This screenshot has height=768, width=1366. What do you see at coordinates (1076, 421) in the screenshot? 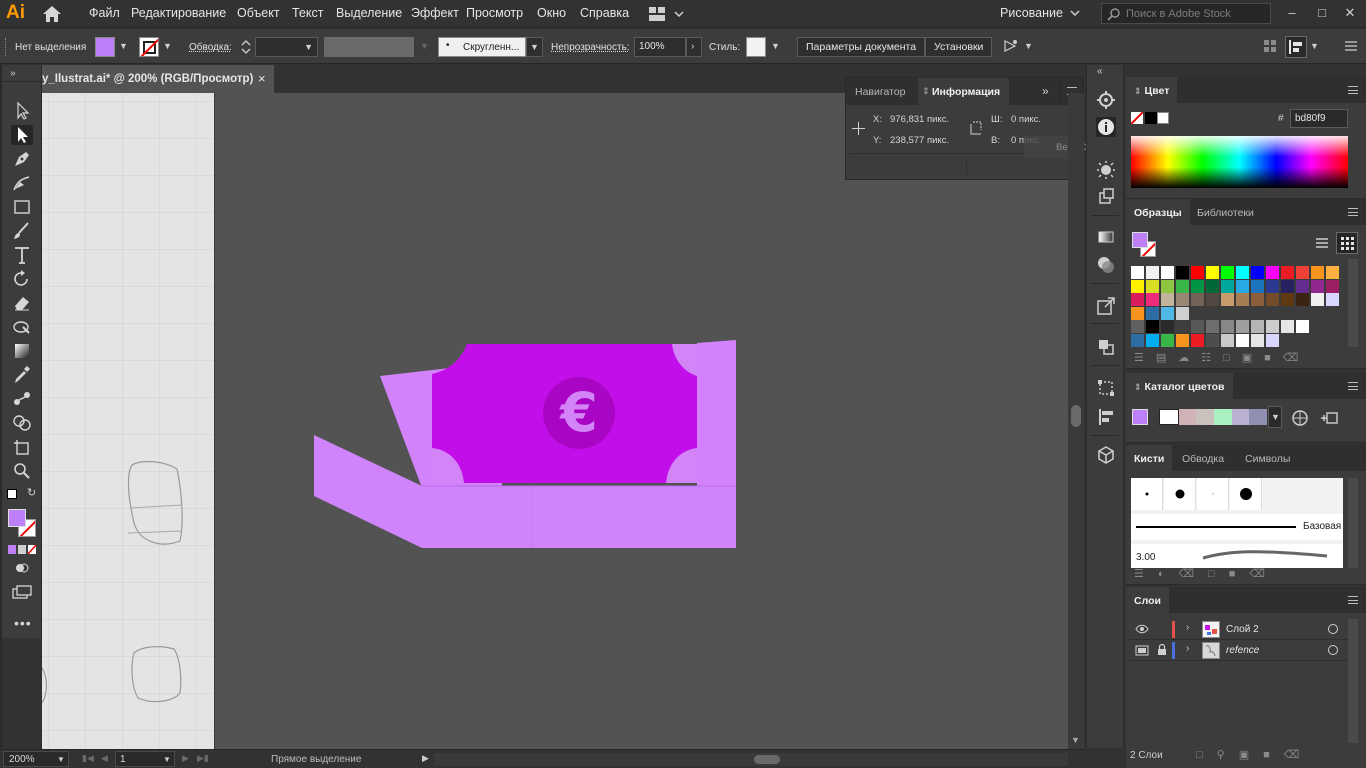
I see `vertical-scrollbar: ▼` at bounding box center [1076, 421].